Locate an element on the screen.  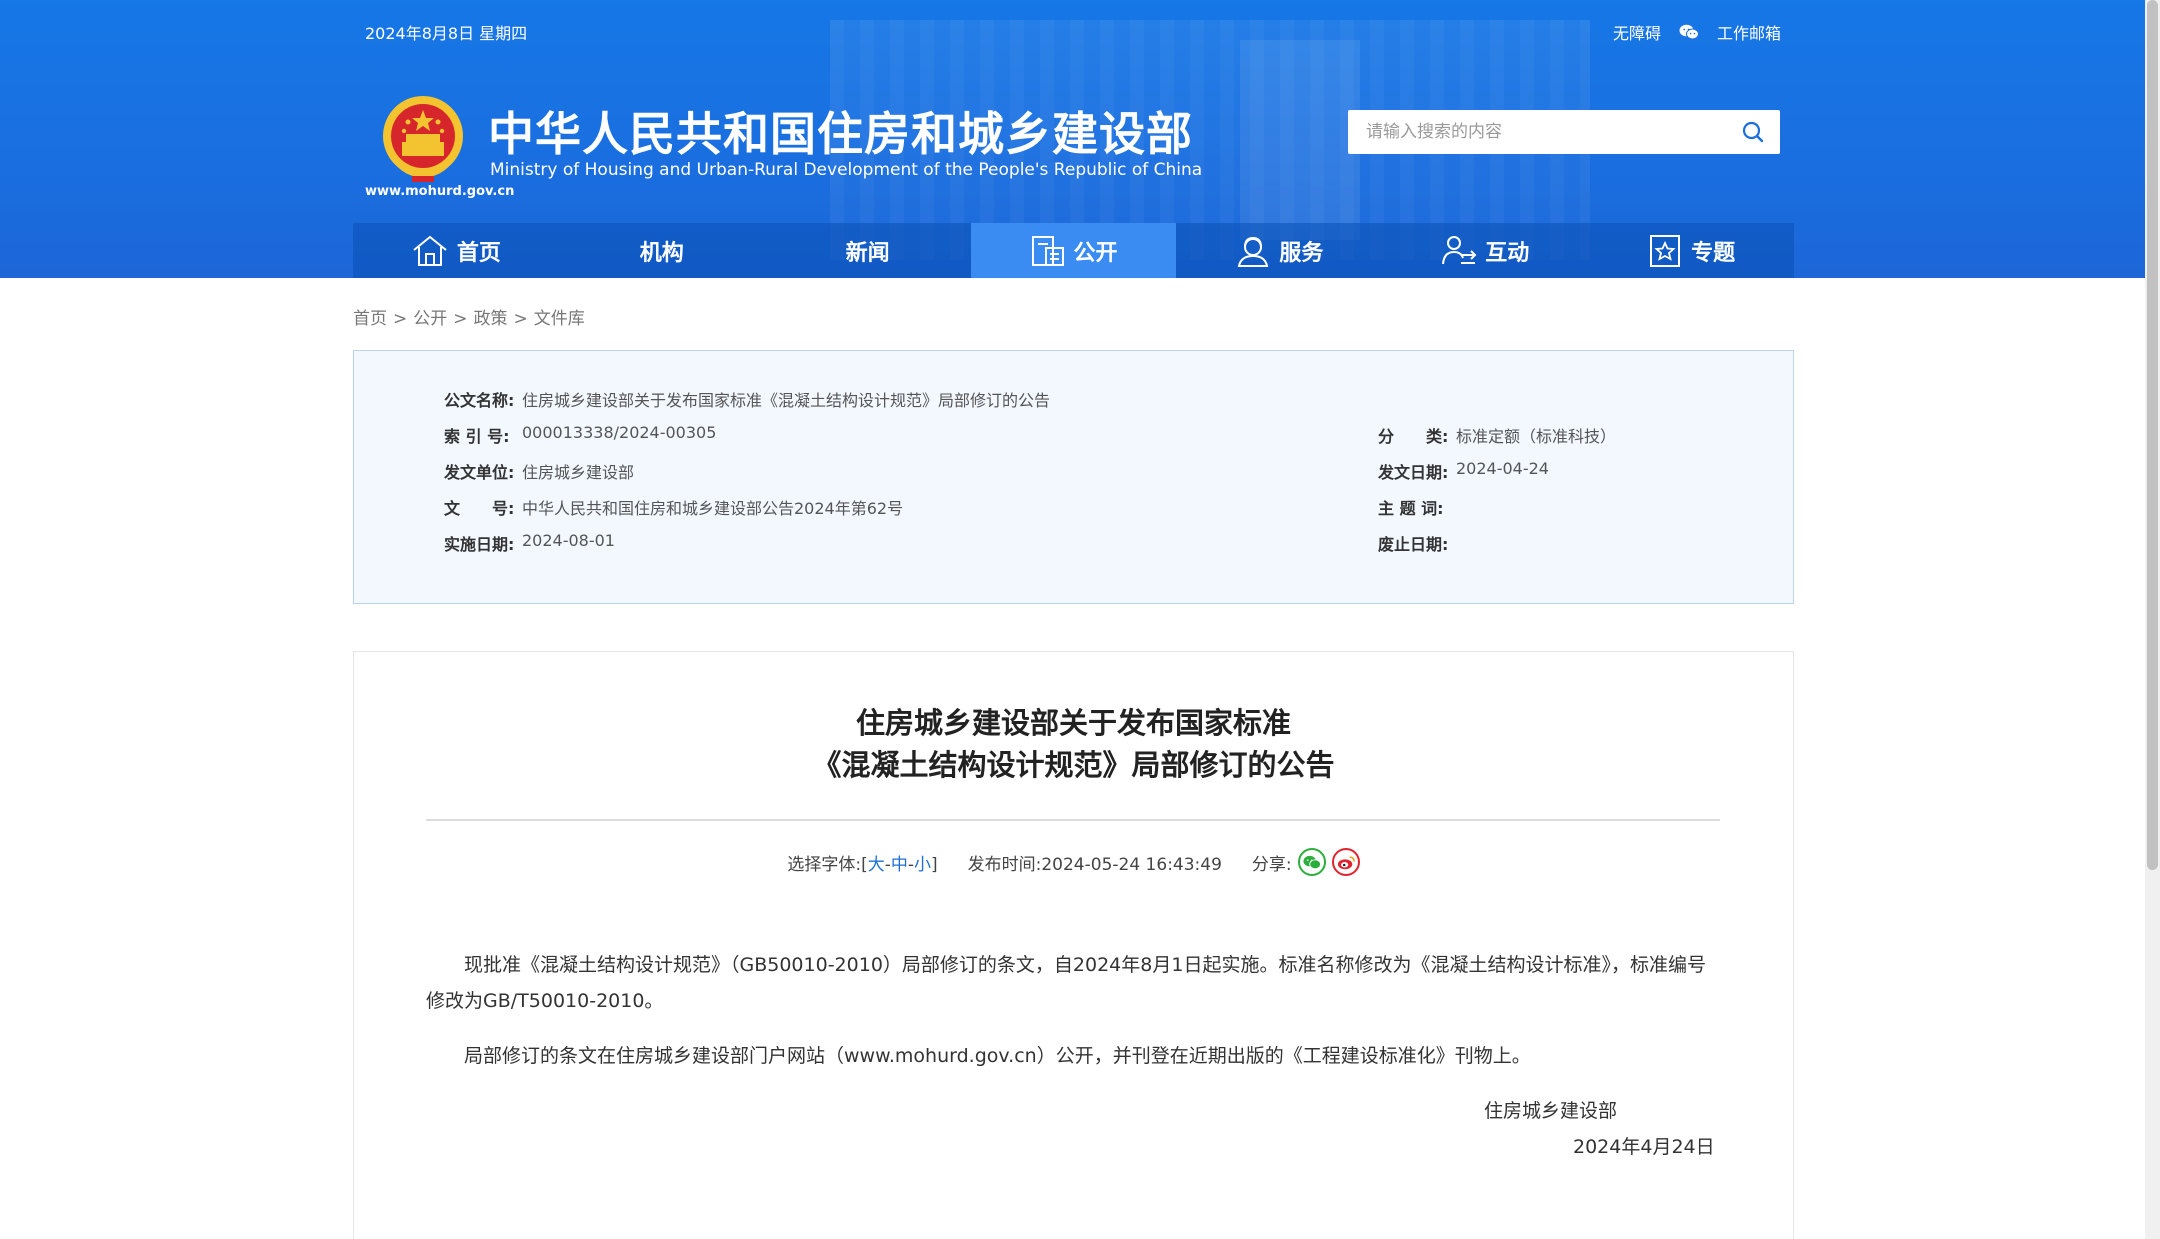
nav-item-service: 服务 is located at coordinates (1279, 250).